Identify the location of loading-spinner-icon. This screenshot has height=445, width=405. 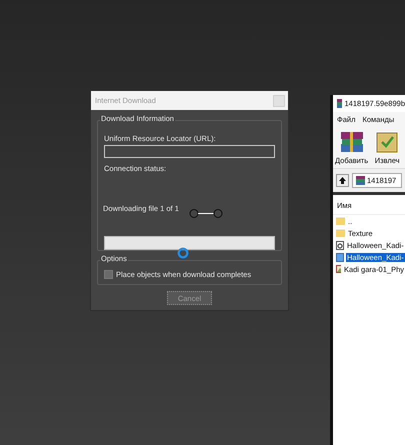
(183, 253).